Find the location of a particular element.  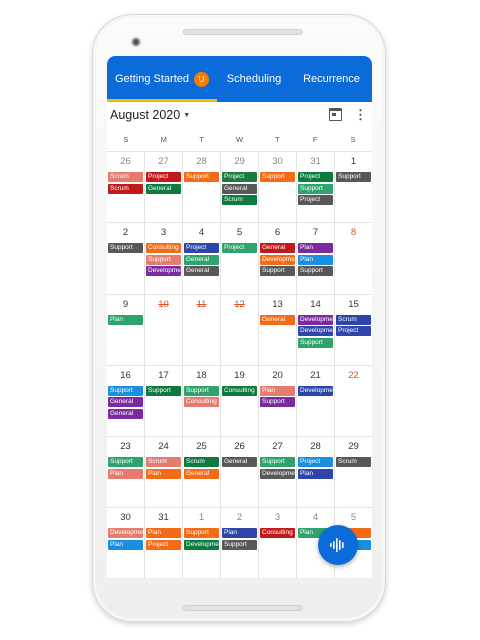

more-vertical-icon: ⋮ is located at coordinates (360, 115).